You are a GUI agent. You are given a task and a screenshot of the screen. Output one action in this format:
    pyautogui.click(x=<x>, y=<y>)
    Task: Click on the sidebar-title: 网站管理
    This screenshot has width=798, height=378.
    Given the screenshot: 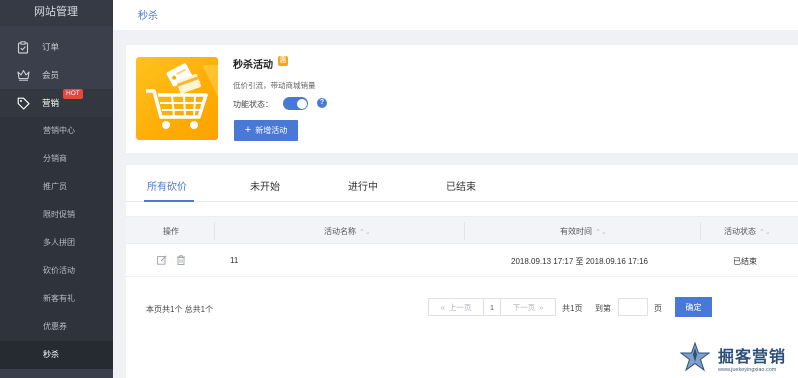 What is the action you would take?
    pyautogui.click(x=56, y=13)
    